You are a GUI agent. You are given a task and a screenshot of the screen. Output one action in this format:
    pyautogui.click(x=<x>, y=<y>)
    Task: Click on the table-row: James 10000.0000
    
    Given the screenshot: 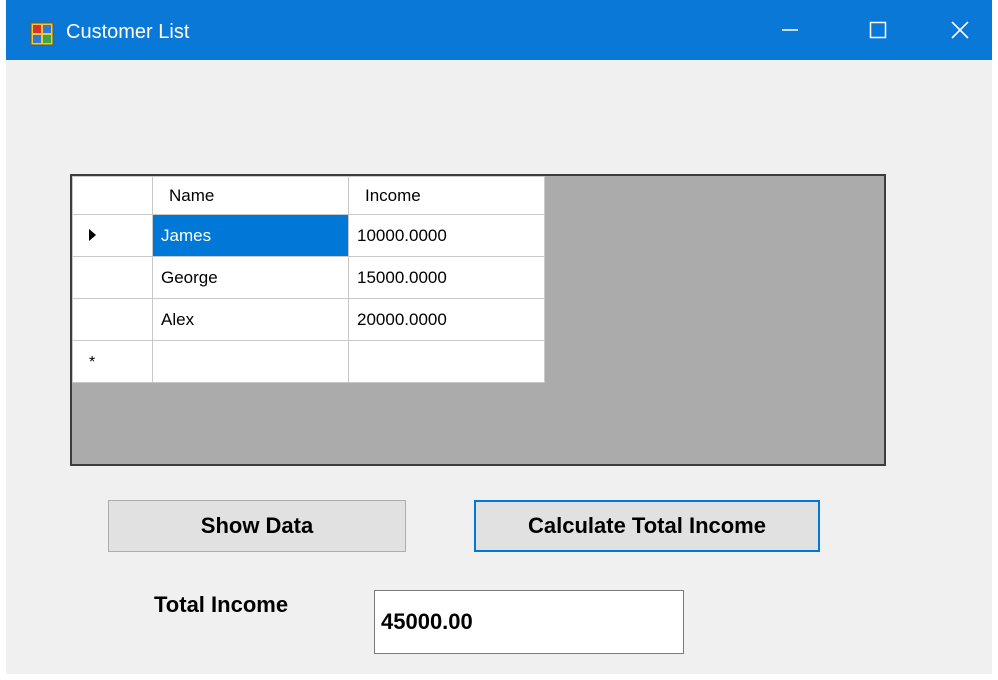 What is the action you would take?
    pyautogui.click(x=308, y=235)
    